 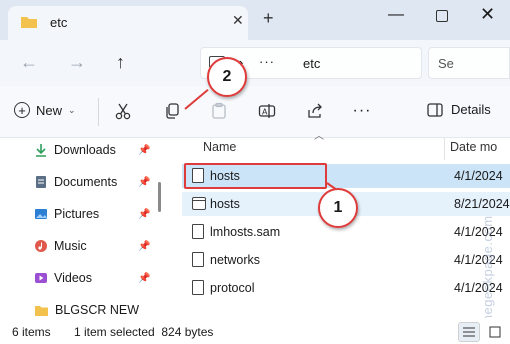 What do you see at coordinates (311, 63) in the screenshot?
I see `breadcrumb-etc: etc` at bounding box center [311, 63].